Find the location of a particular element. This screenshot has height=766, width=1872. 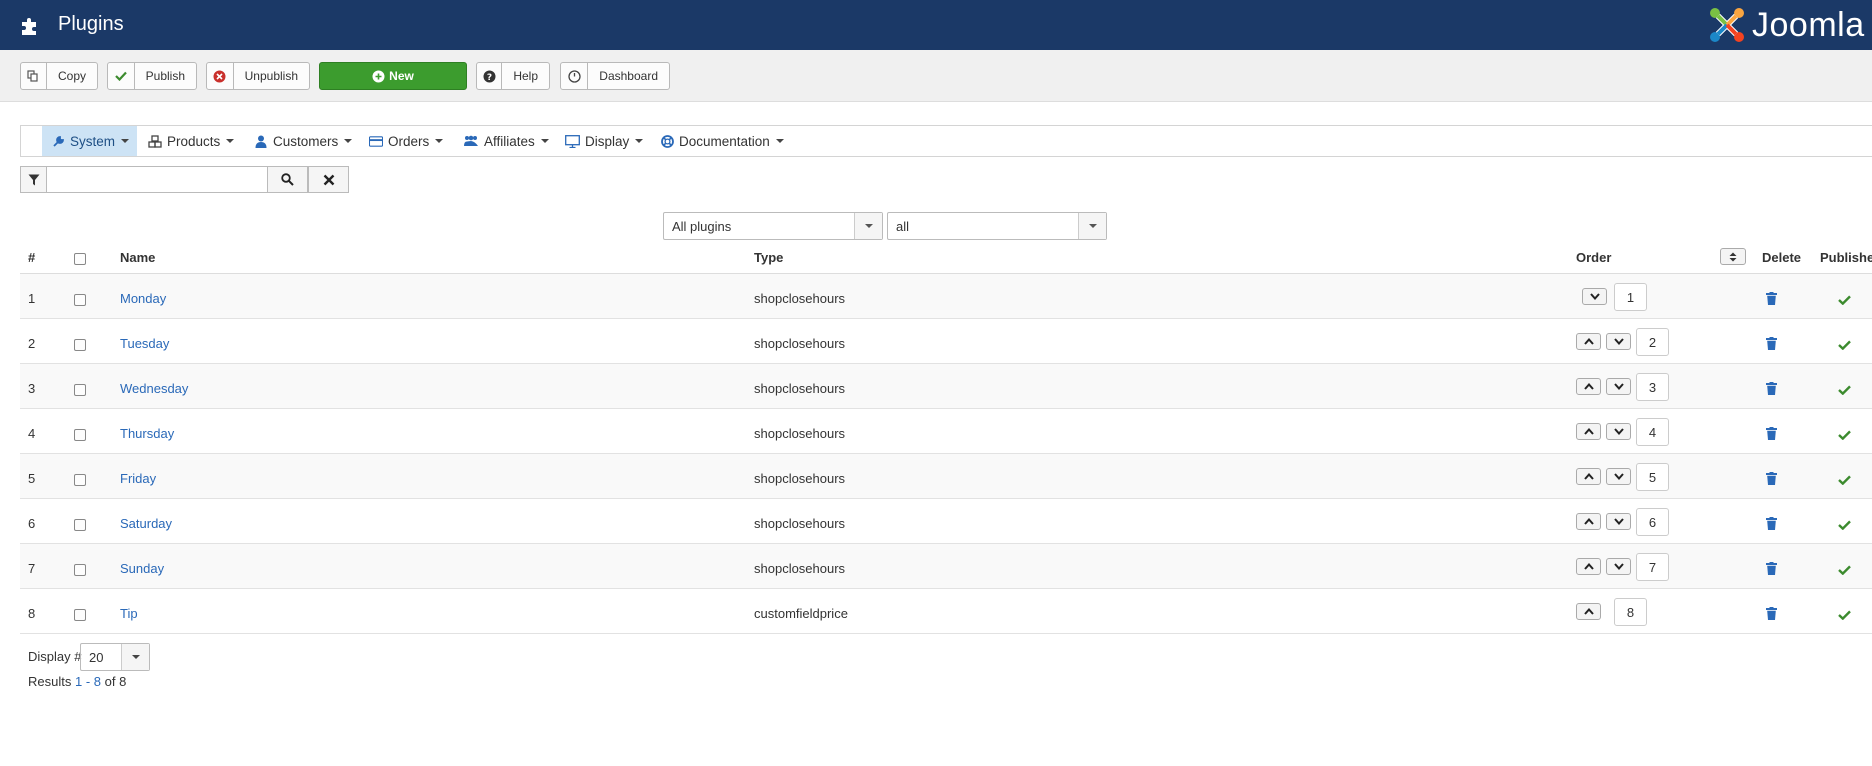

menu-customers: Customers is located at coordinates (302, 141).